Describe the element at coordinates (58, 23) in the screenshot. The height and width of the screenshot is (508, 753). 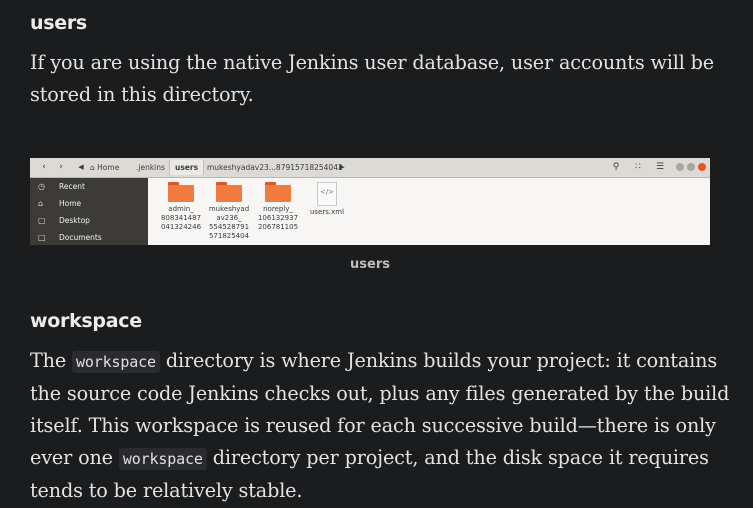
I see `section-heading-users: users` at that location.